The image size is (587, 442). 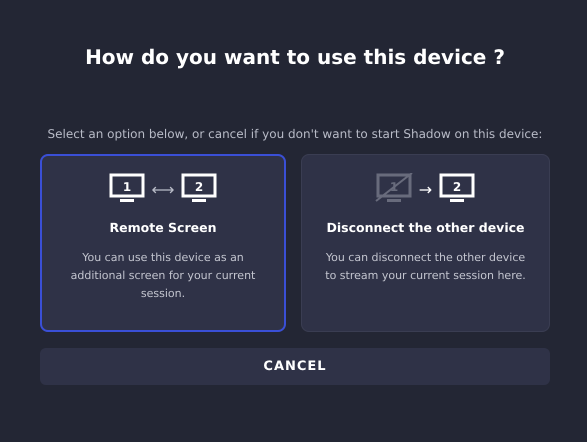 I want to click on arrow-icon: →, so click(x=425, y=189).